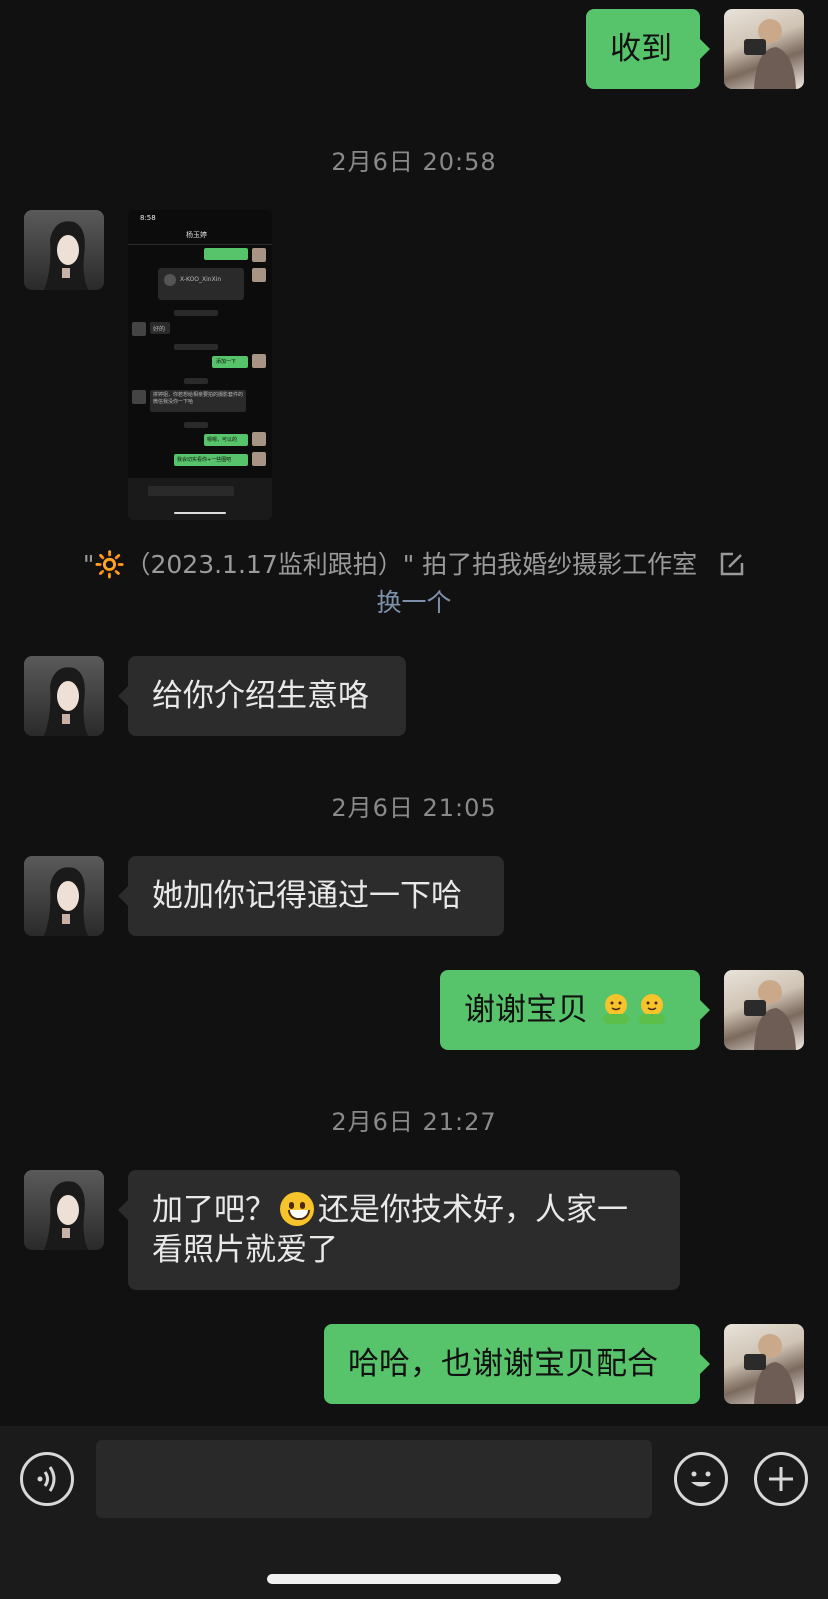 The image size is (828, 1599). I want to click on message-bubble-sent: 谢谢宝贝, so click(575, 1010).